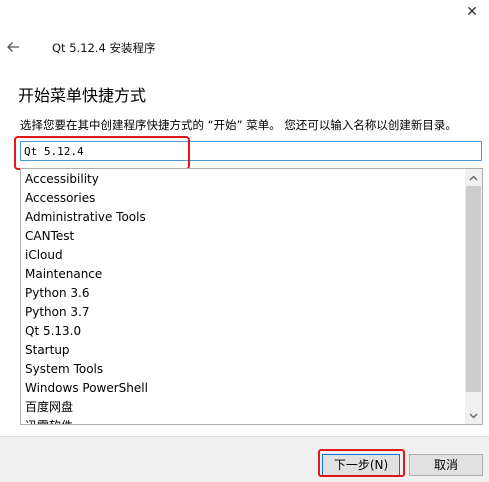 The height and width of the screenshot is (482, 489). I want to click on cancel-button: 取消, so click(446, 465).